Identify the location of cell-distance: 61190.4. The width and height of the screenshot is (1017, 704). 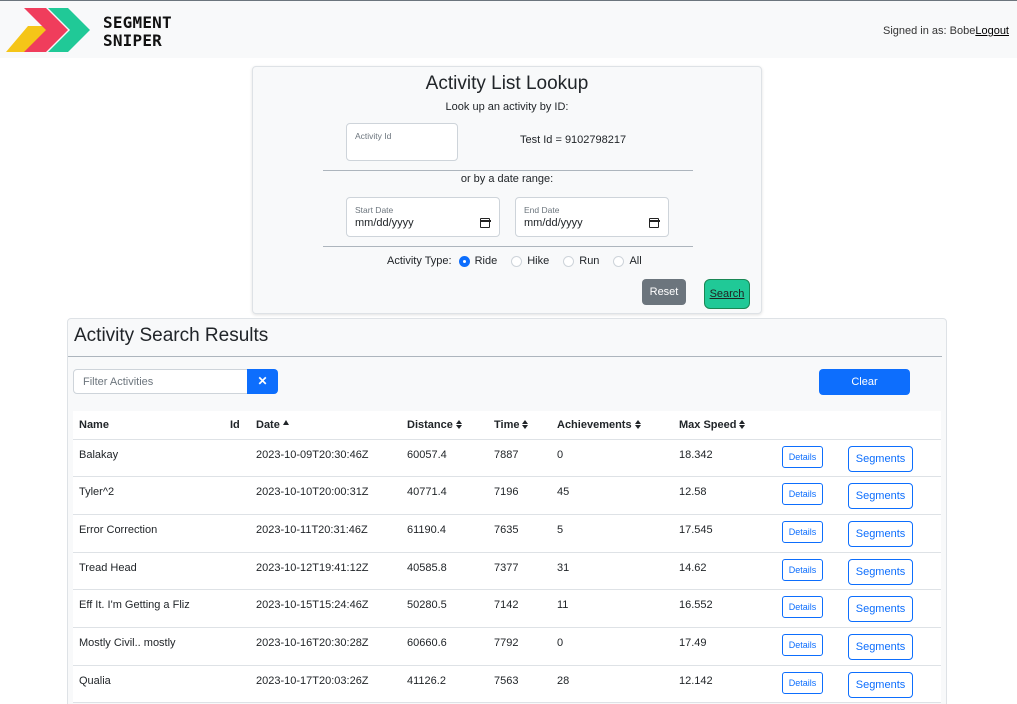
(444, 533).